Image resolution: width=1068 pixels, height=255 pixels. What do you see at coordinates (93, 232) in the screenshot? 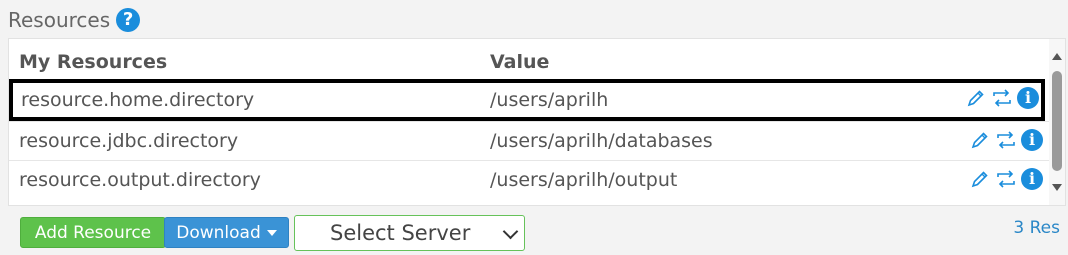
I see `add-resource-button: Add Resource` at bounding box center [93, 232].